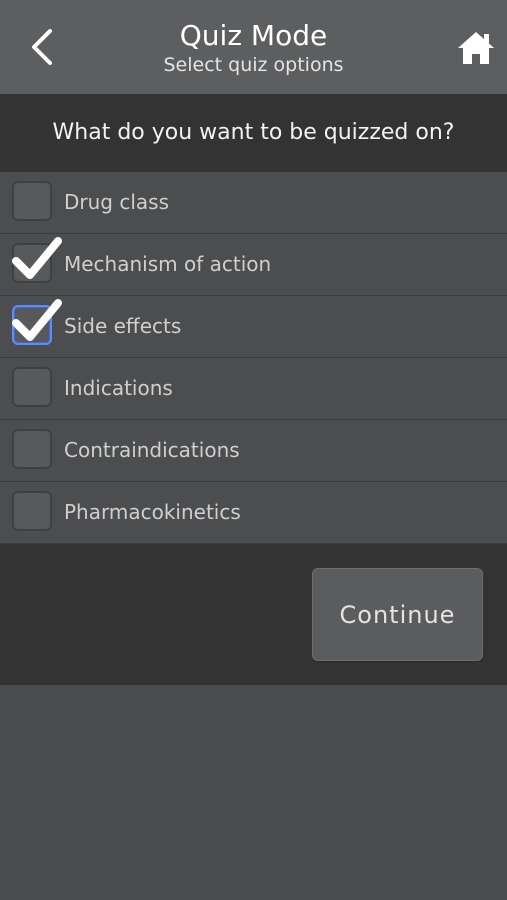  What do you see at coordinates (152, 512) in the screenshot?
I see `option-label: Pharmacokinetics` at bounding box center [152, 512].